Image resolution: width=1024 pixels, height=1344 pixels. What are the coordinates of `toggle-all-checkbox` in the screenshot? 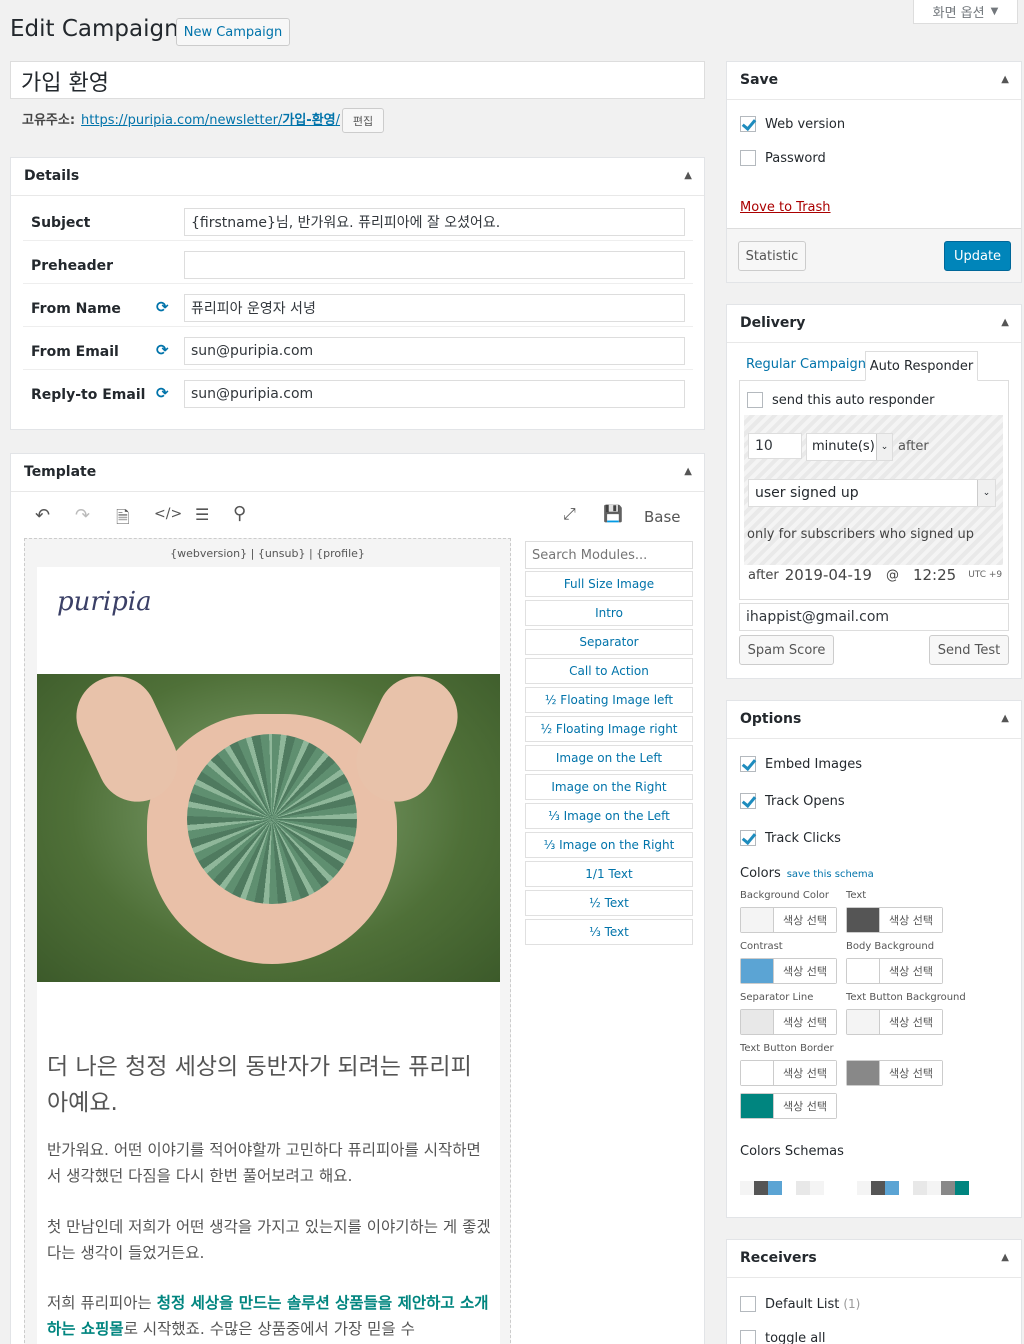 It's located at (748, 1337).